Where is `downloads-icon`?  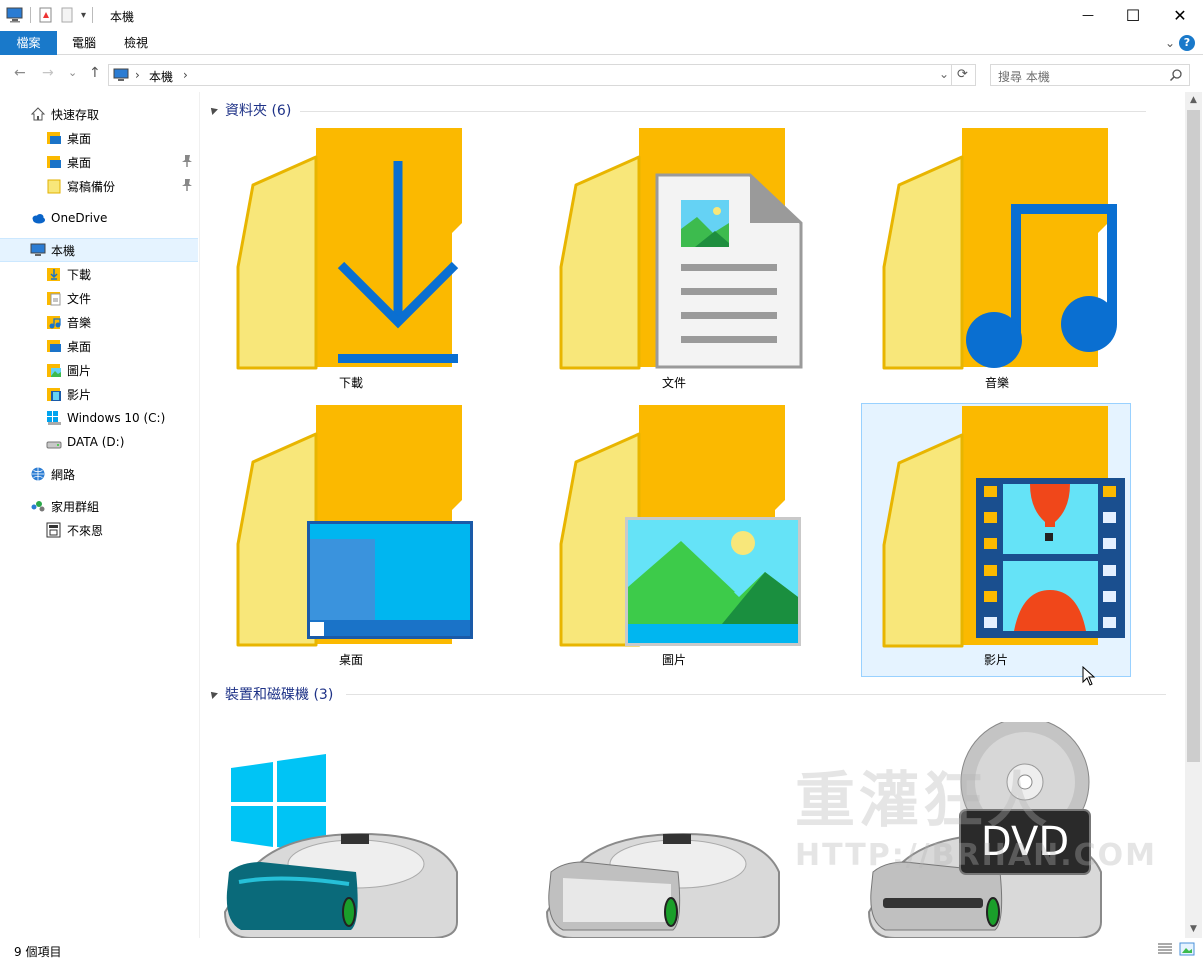 downloads-icon is located at coordinates (54, 274).